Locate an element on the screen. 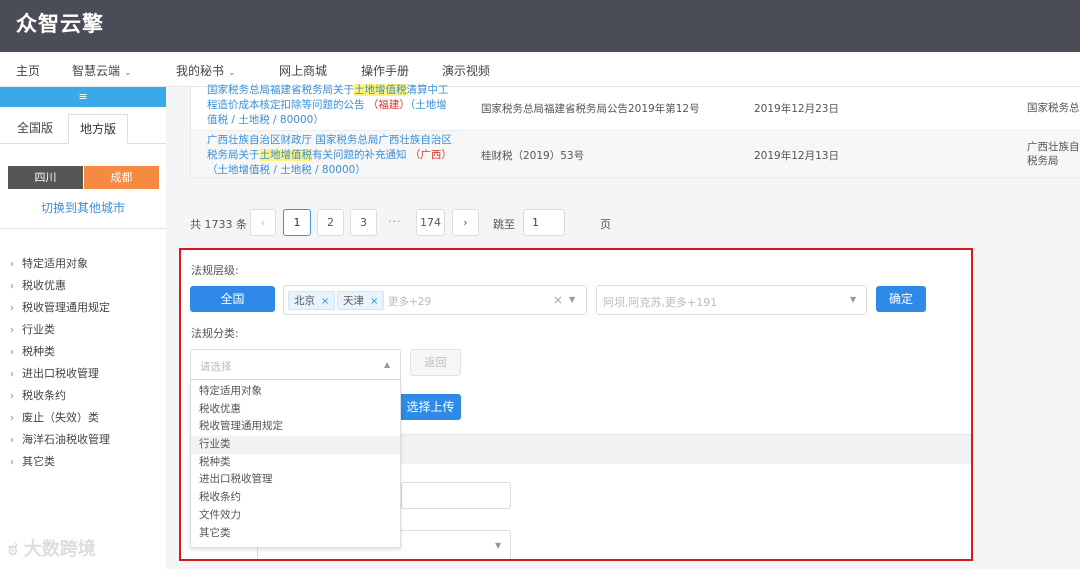 The image size is (1080, 569). category-select-placeholder: 请选择 is located at coordinates (216, 367).